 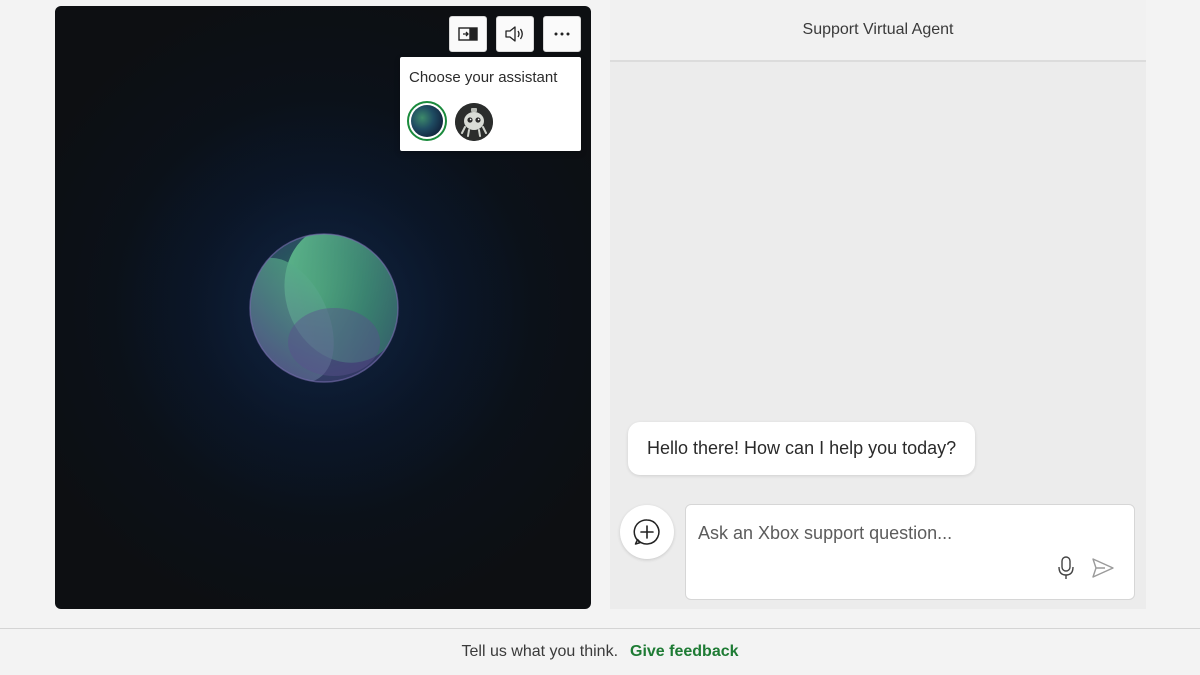 What do you see at coordinates (483, 77) in the screenshot?
I see `popup-title: Choose your assistant` at bounding box center [483, 77].